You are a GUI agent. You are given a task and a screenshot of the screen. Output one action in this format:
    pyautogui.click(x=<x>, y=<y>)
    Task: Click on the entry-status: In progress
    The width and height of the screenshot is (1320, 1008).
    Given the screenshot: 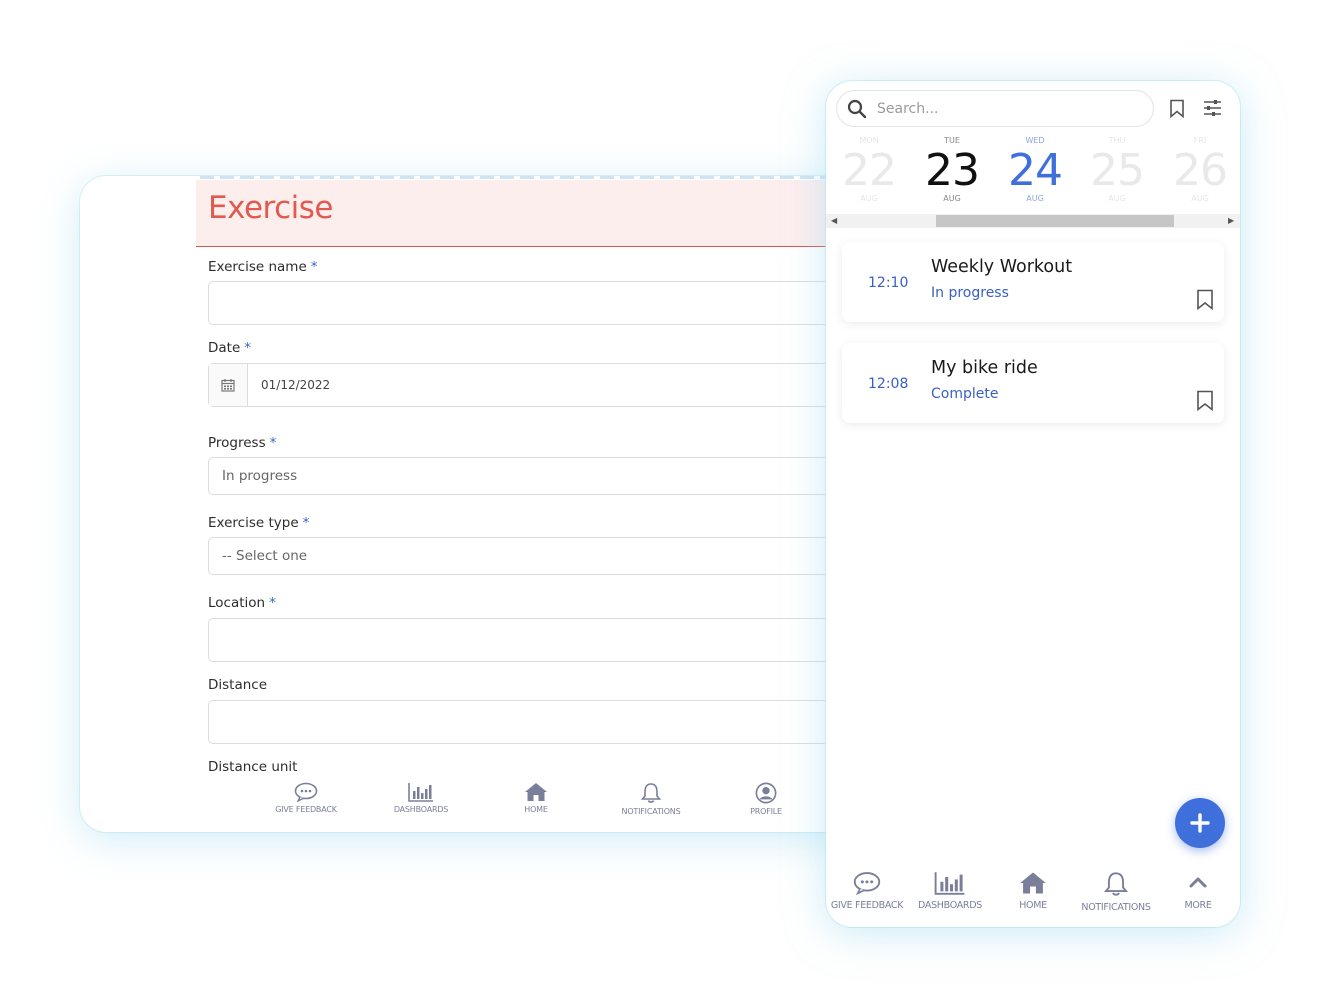 What is the action you would take?
    pyautogui.click(x=970, y=293)
    